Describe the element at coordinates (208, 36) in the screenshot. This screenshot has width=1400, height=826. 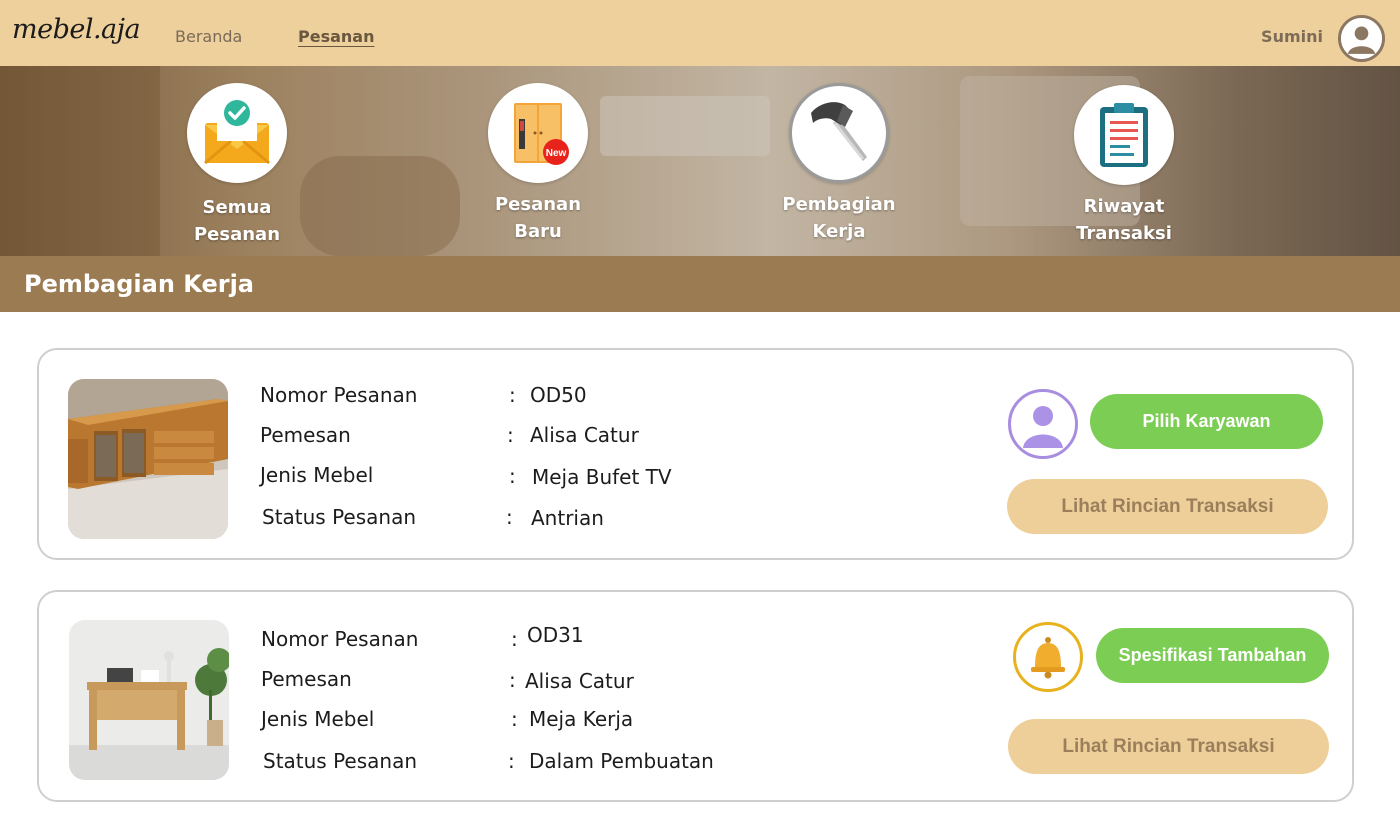
I see `nav-link-beranda: Beranda` at that location.